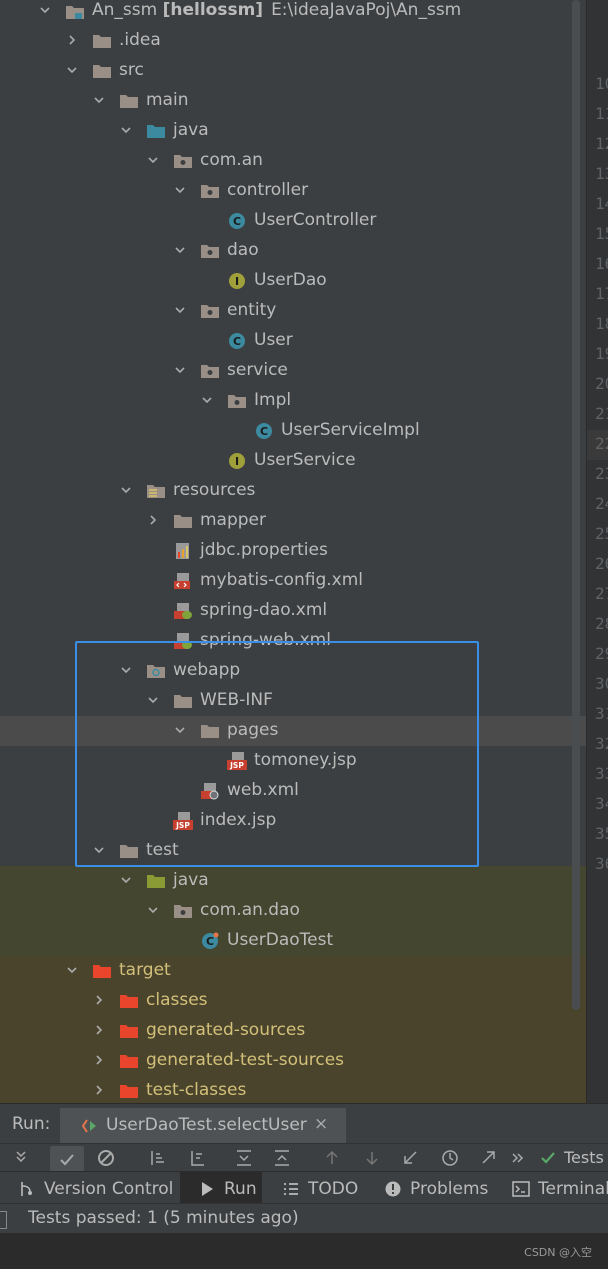 The image size is (608, 1269). Describe the element at coordinates (293, 191) in the screenshot. I see `tree-row-controller: controller` at that location.